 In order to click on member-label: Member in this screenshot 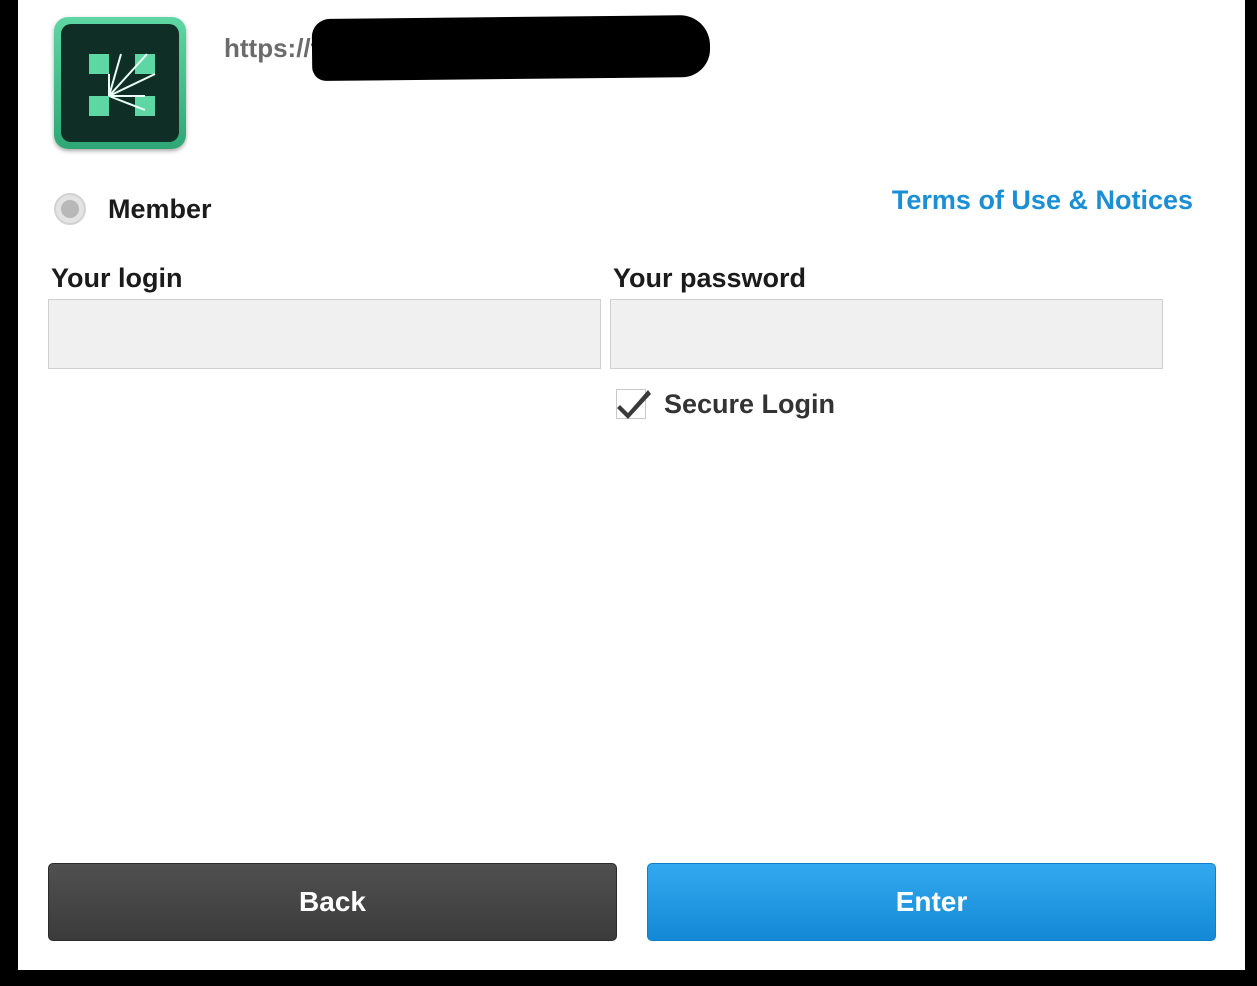, I will do `click(160, 208)`.